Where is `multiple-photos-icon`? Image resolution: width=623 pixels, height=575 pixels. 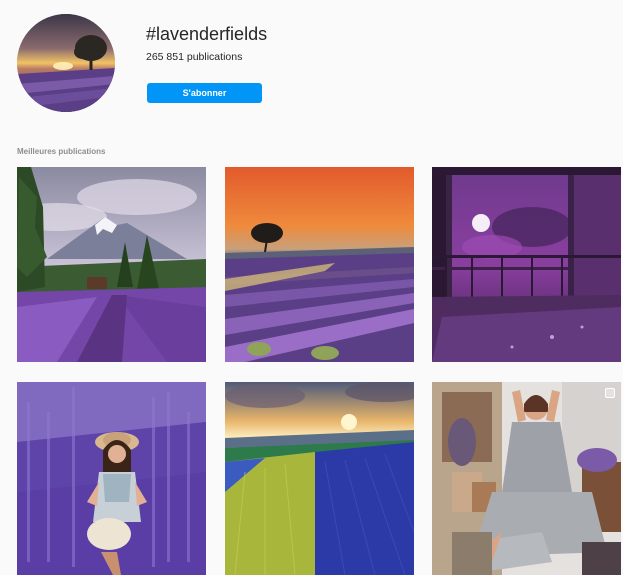
multiple-photos-icon is located at coordinates (610, 393).